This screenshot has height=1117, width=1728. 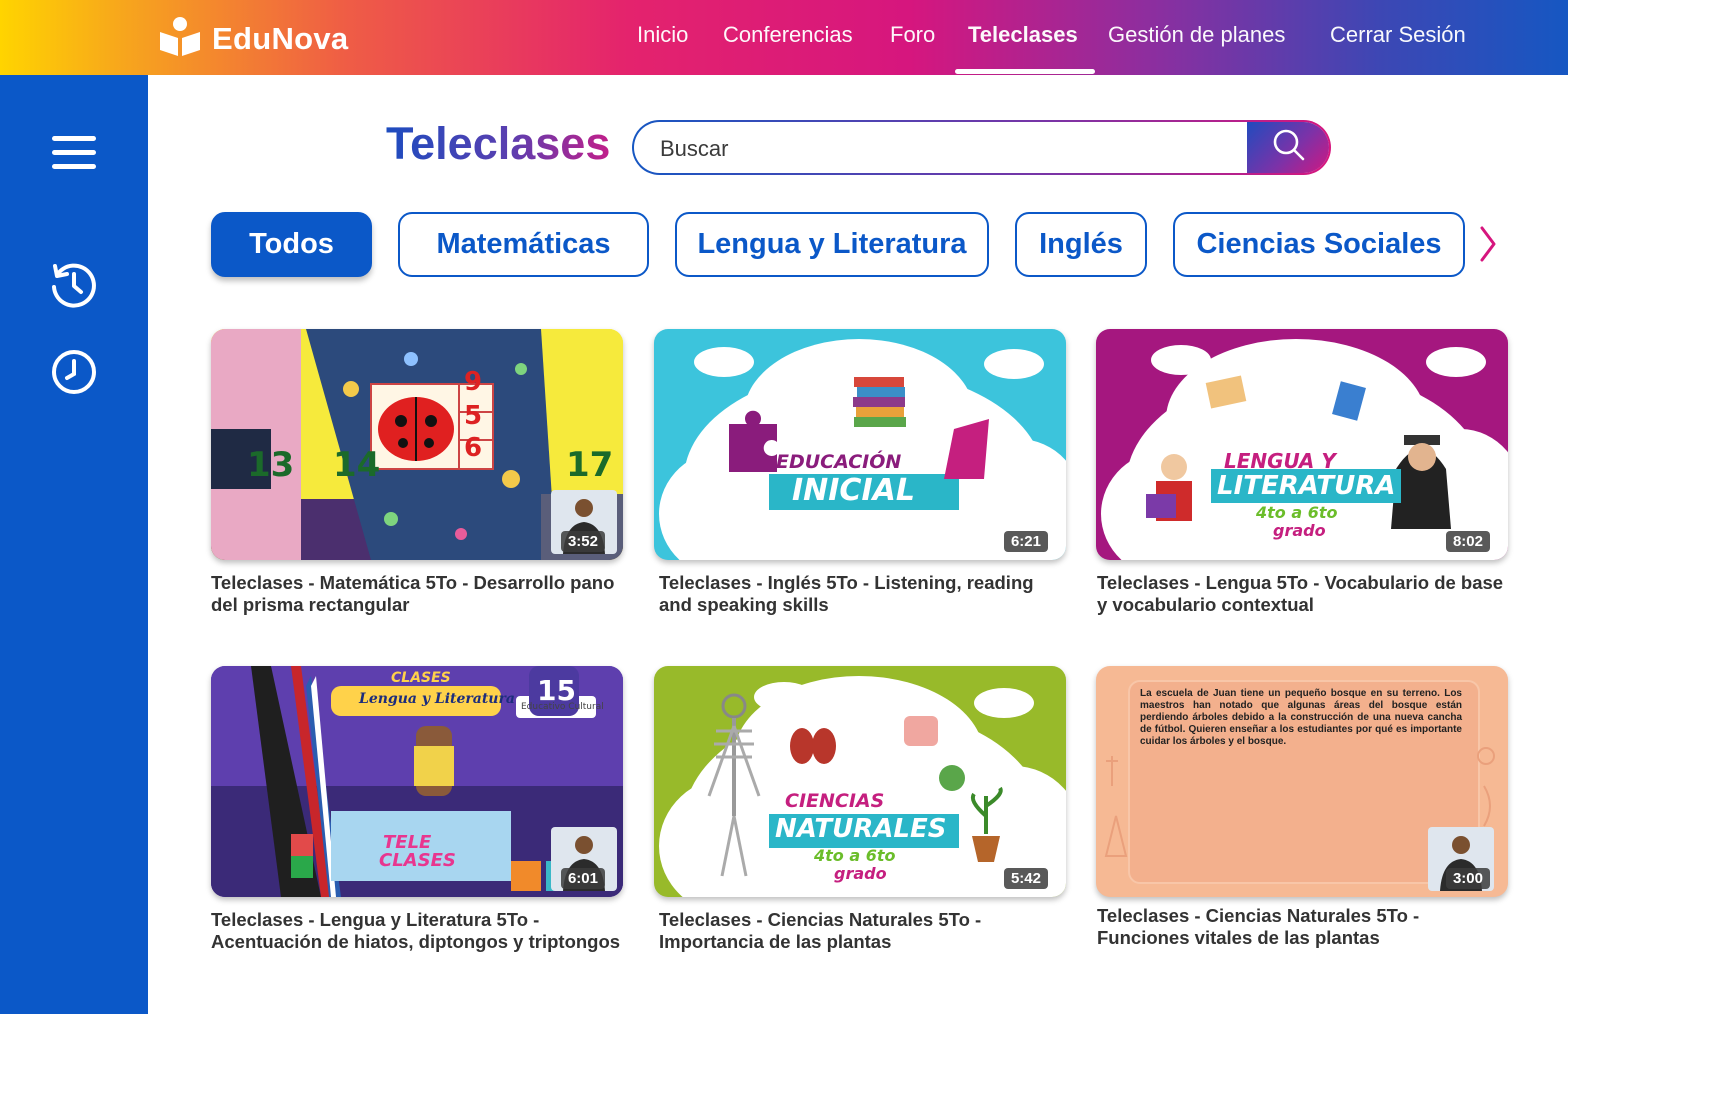 What do you see at coordinates (1023, 35) in the screenshot?
I see `nav-teleclases: Teleclases` at bounding box center [1023, 35].